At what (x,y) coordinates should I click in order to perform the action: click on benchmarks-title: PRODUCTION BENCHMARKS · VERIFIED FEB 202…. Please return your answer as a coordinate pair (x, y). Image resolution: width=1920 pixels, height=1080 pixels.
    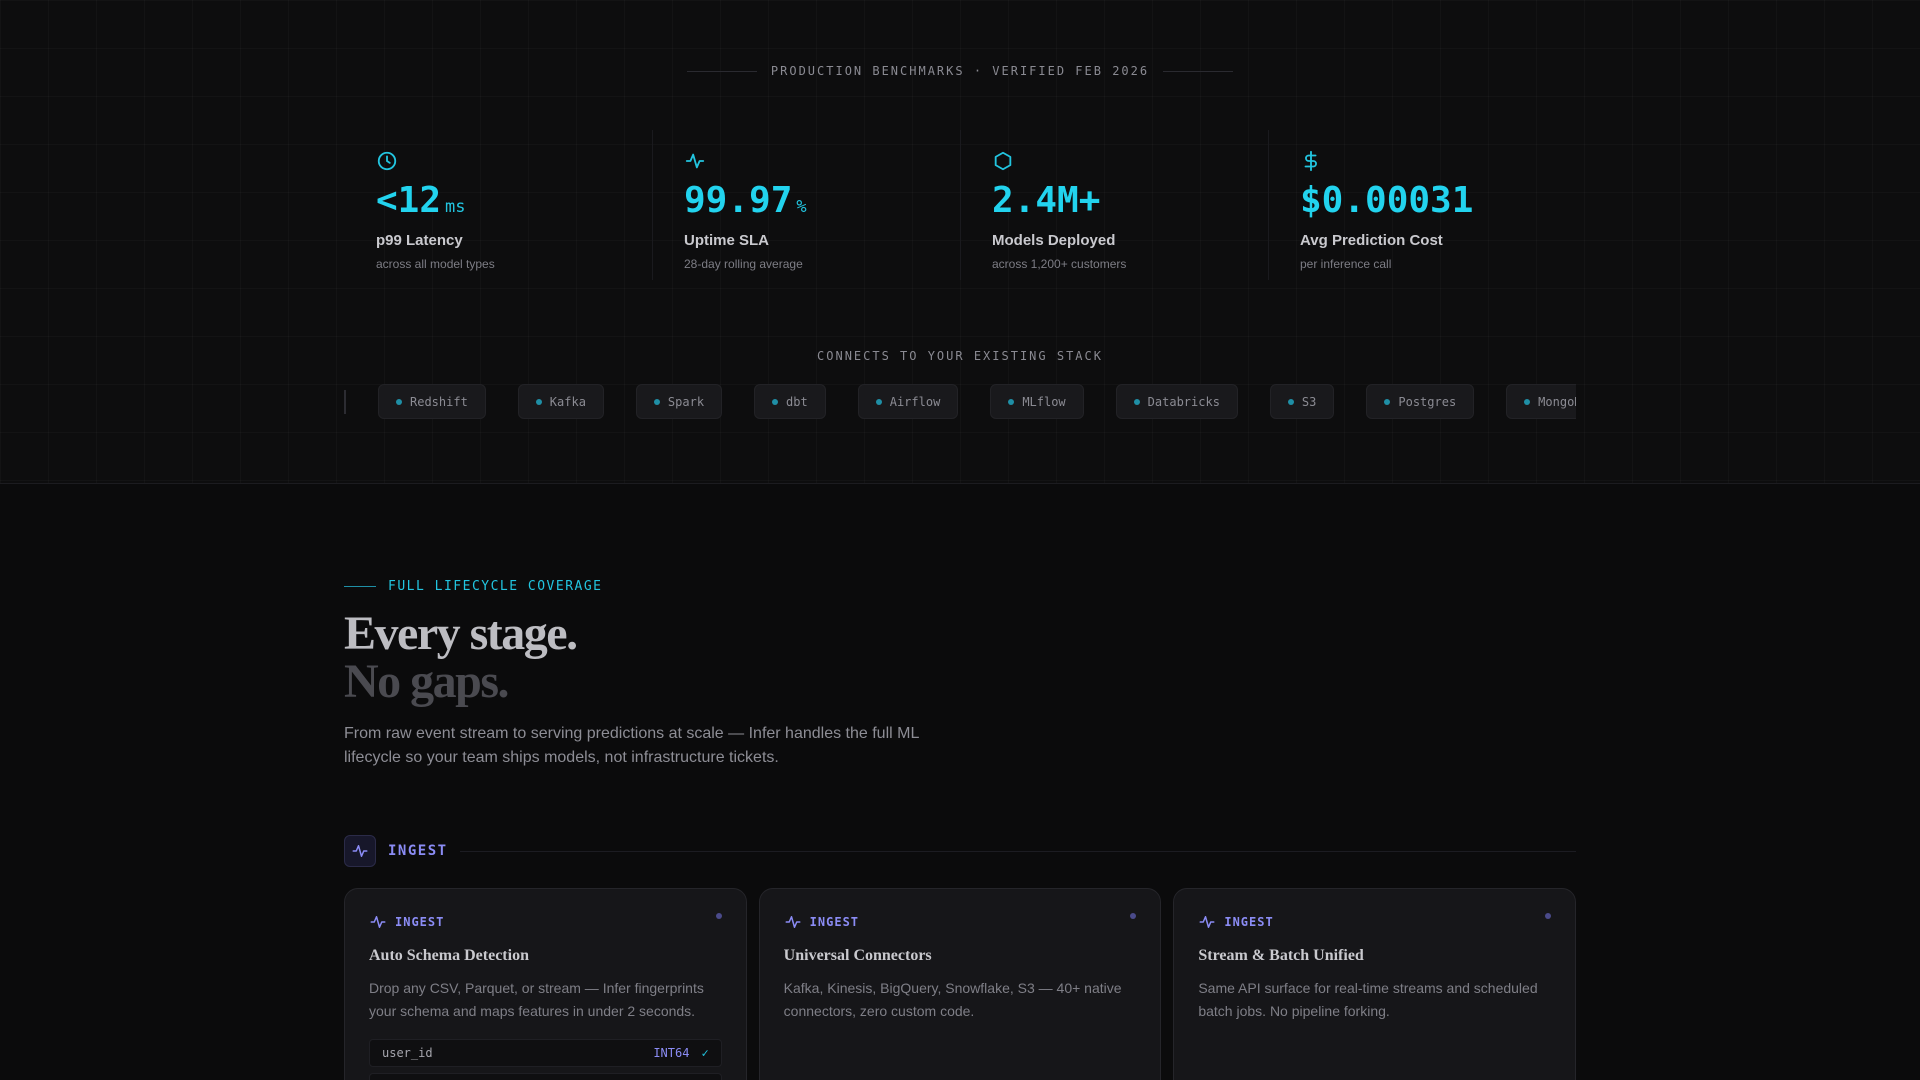
    Looking at the image, I should click on (960, 71).